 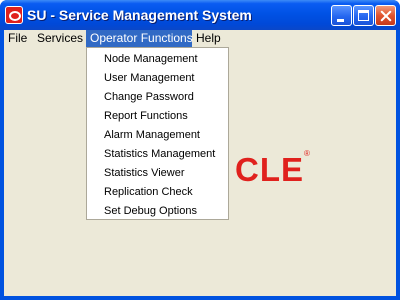 What do you see at coordinates (157, 192) in the screenshot?
I see `menu-item-replication-check: Replication Check` at bounding box center [157, 192].